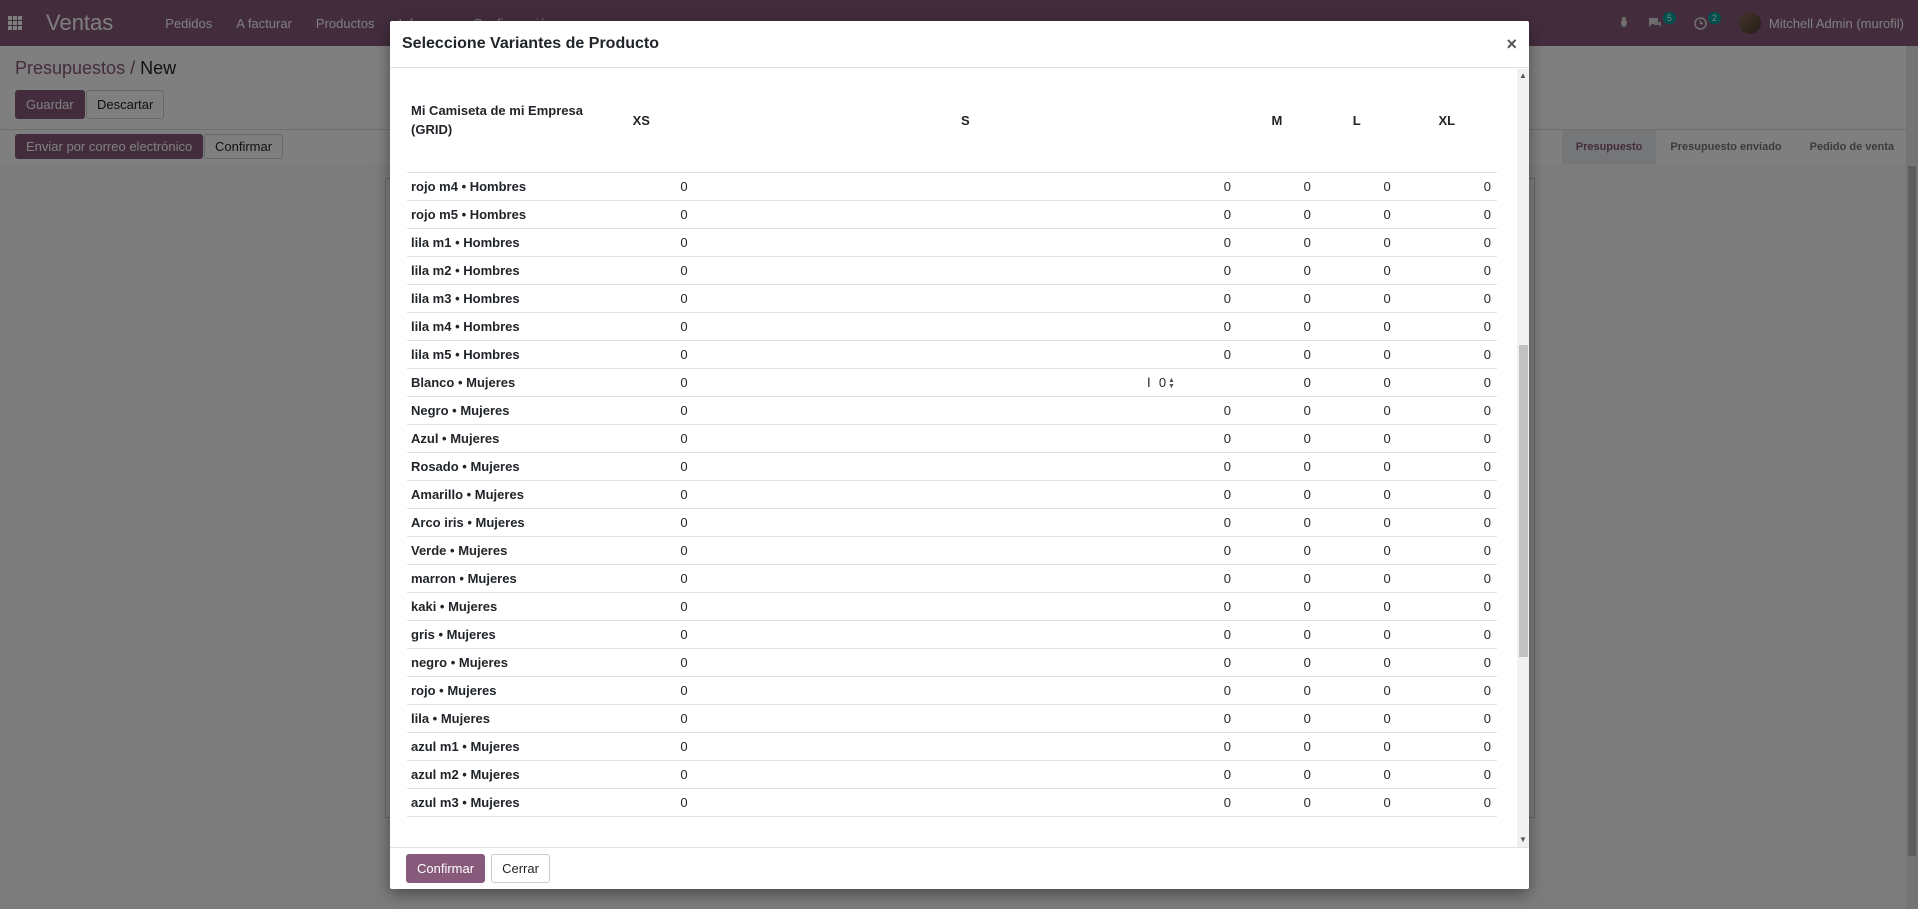 The height and width of the screenshot is (909, 1918). What do you see at coordinates (1171, 383) in the screenshot?
I see `spinner-arrows-icon: ▲ ▼` at bounding box center [1171, 383].